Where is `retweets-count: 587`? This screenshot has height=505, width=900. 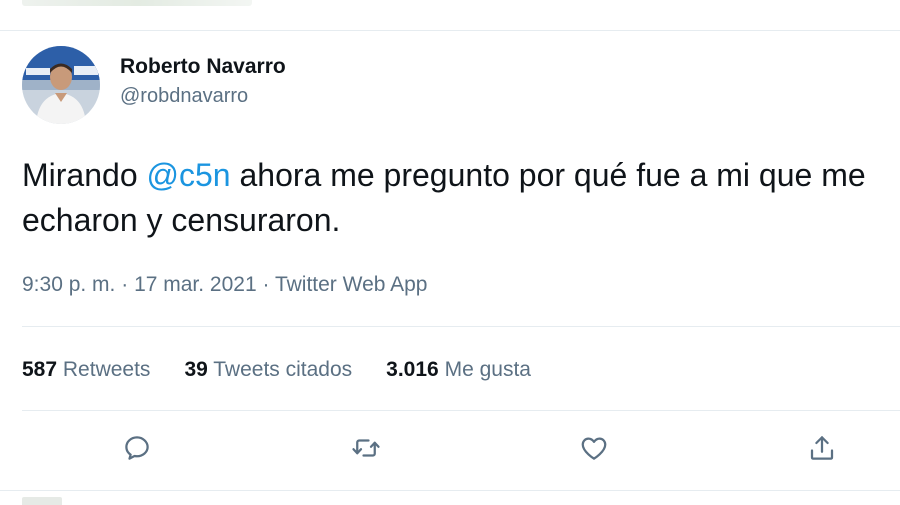
retweets-count: 587 is located at coordinates (40, 369).